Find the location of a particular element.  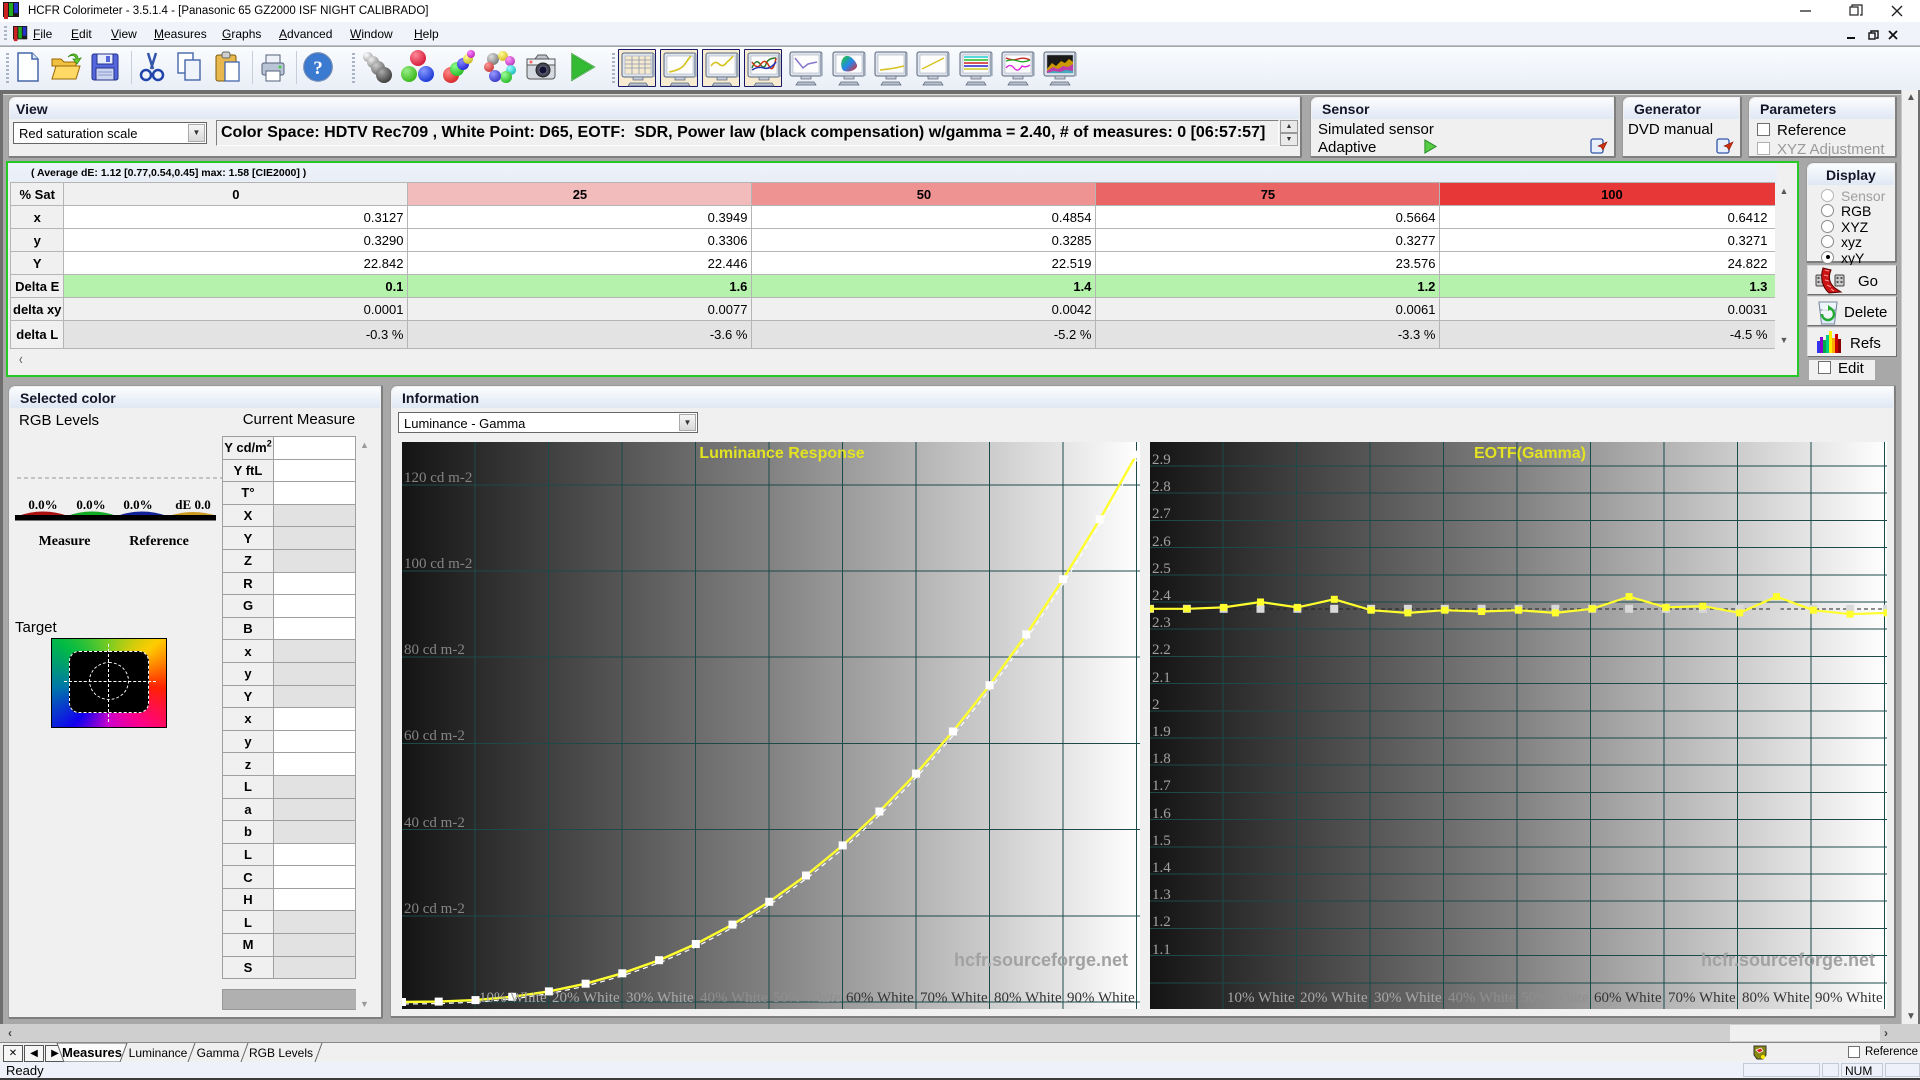

svg-text: Luminance Response is located at coordinates (781, 453).